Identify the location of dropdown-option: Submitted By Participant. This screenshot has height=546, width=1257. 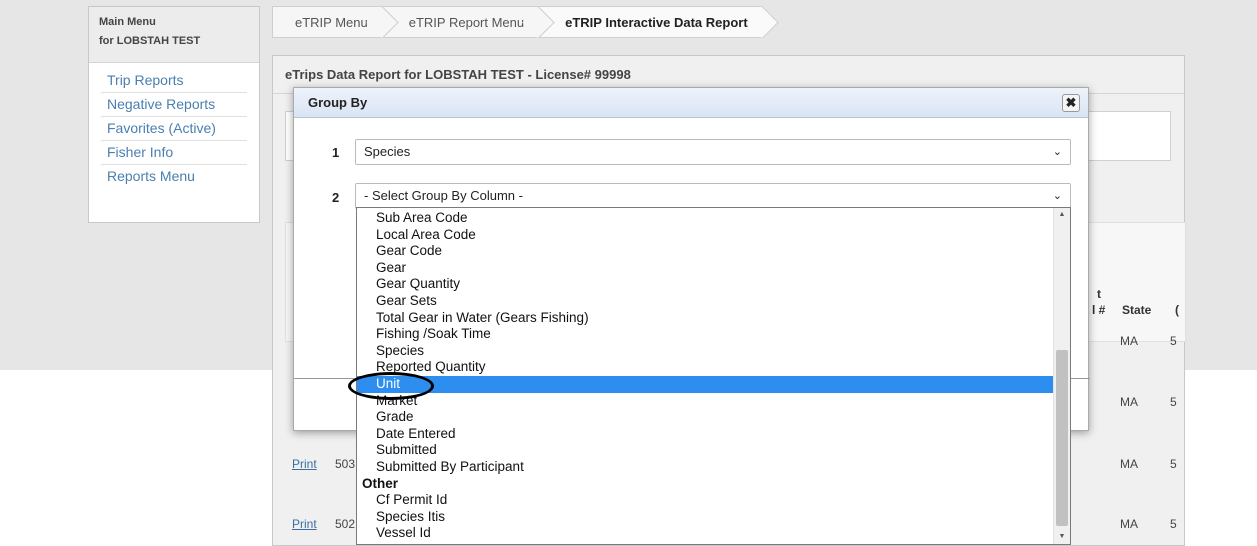
(705, 467).